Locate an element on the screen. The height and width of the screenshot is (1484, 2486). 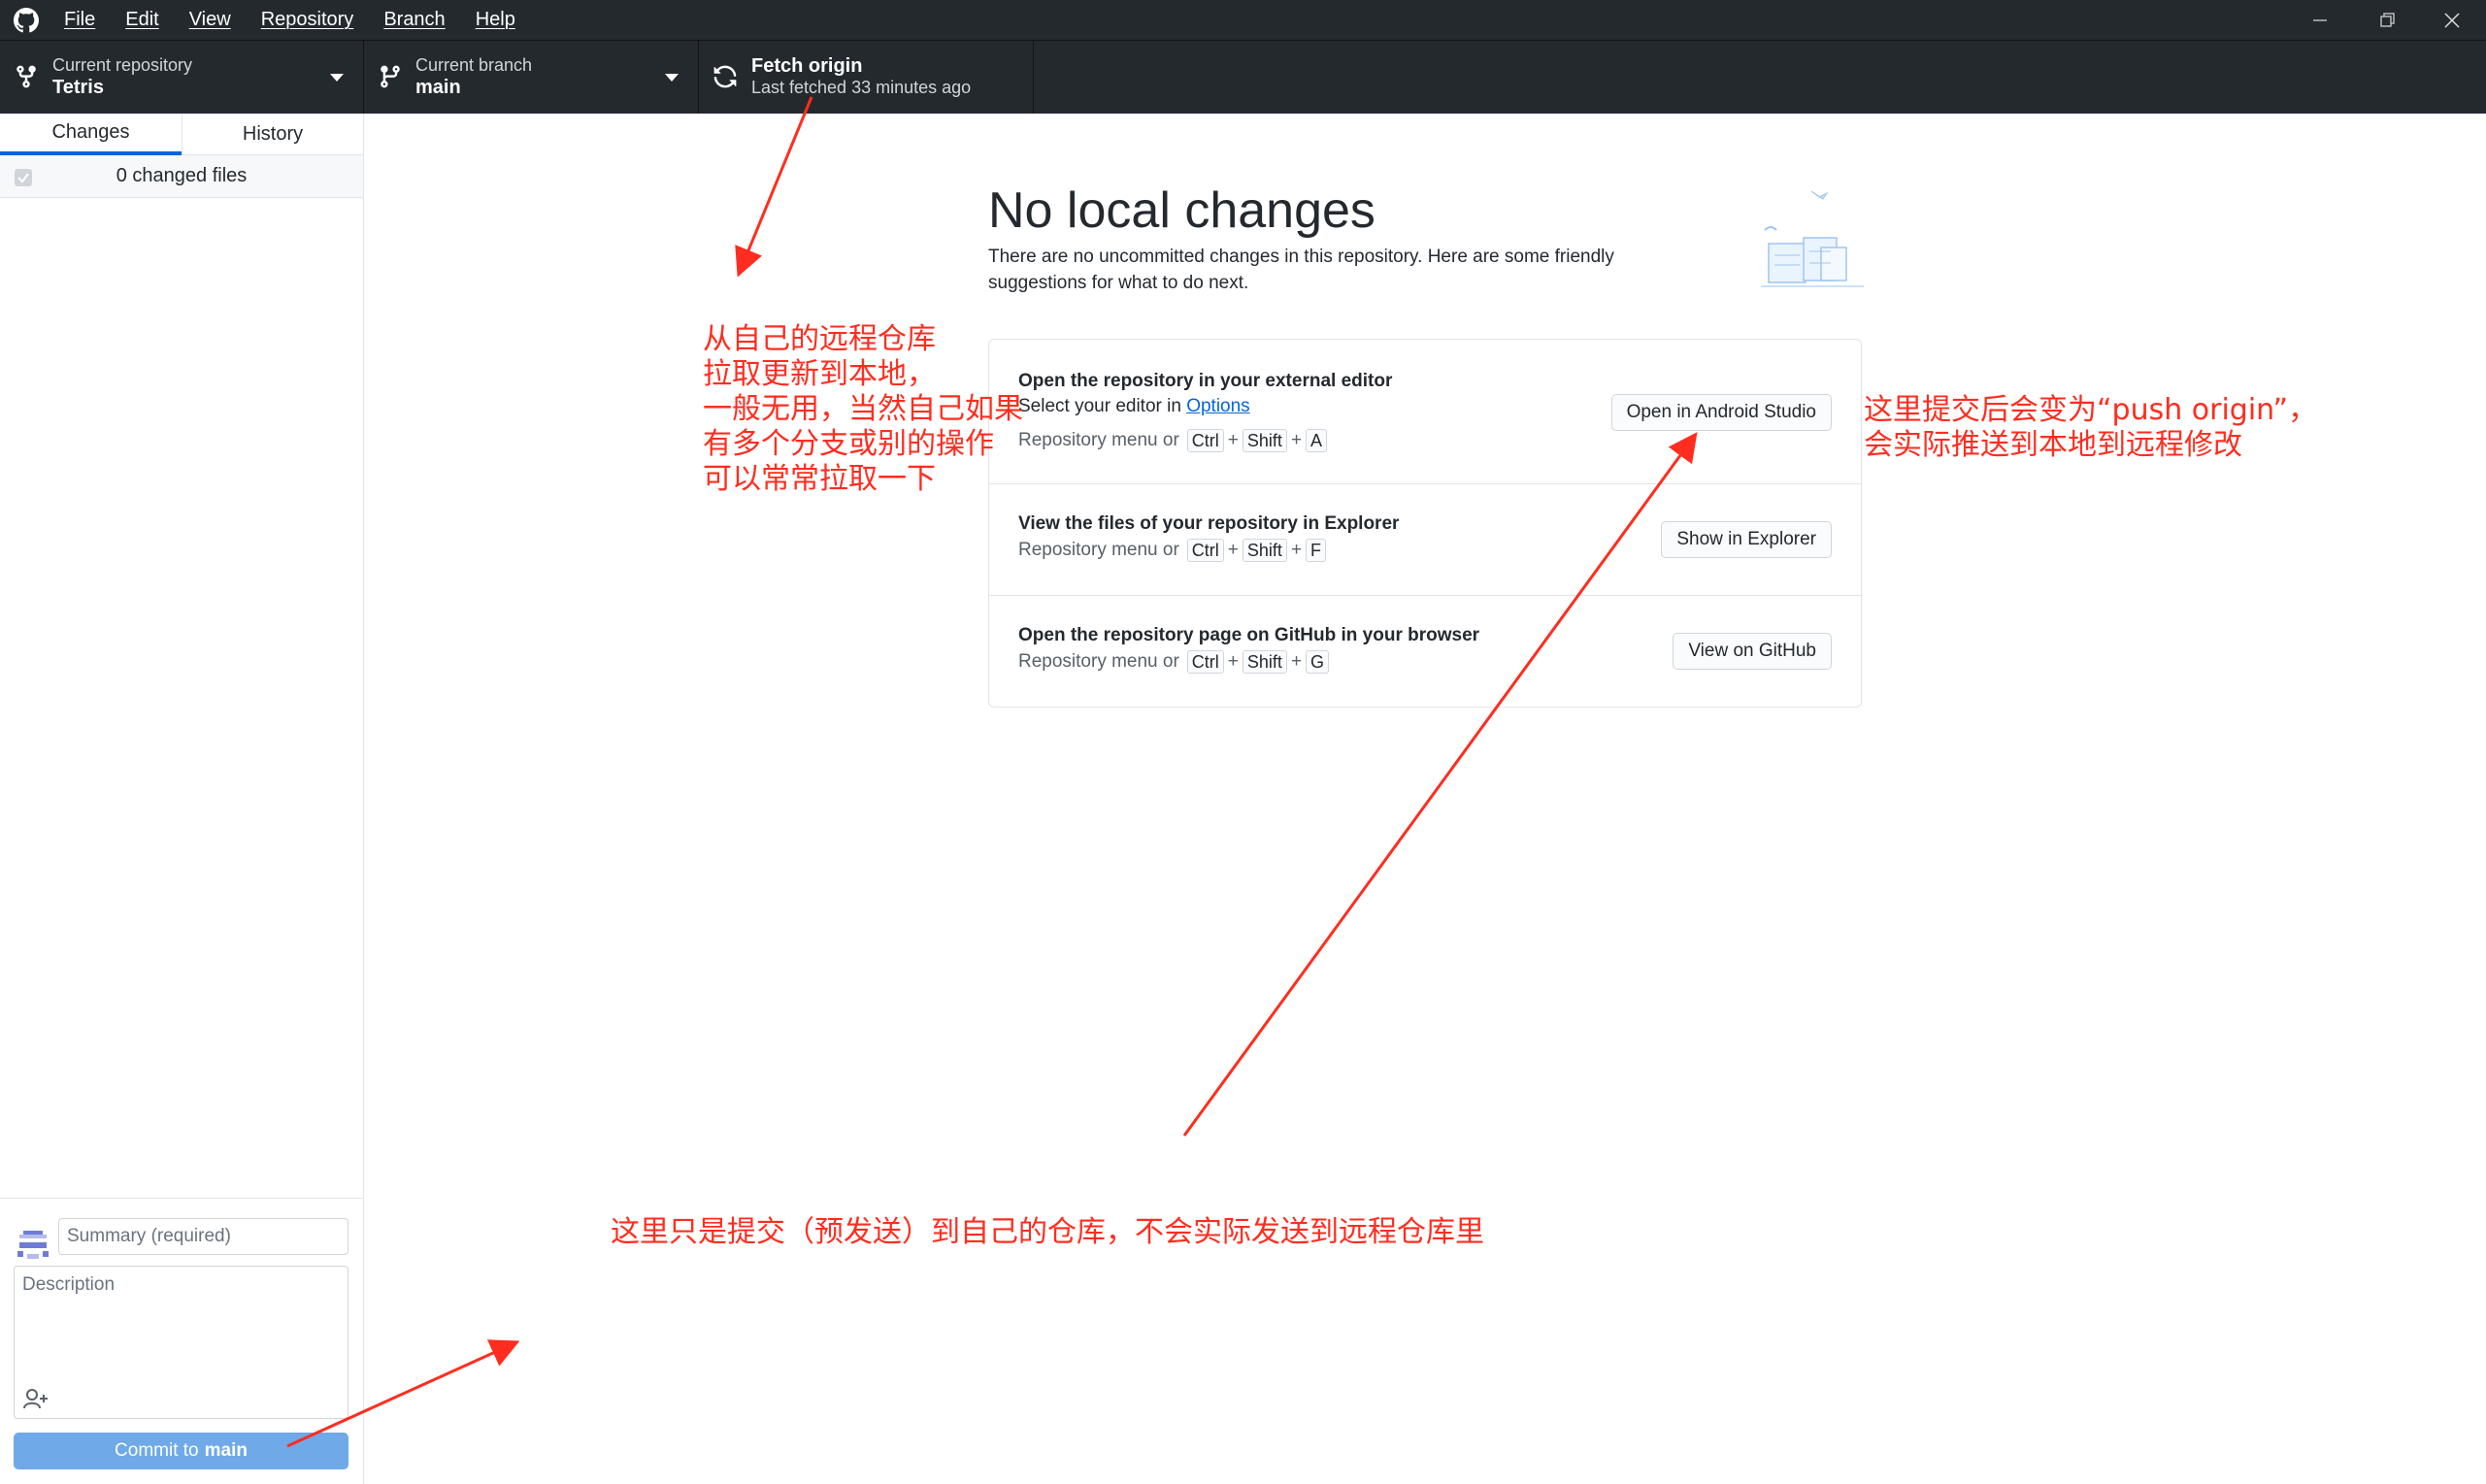
menu-branch: Branch is located at coordinates (414, 20).